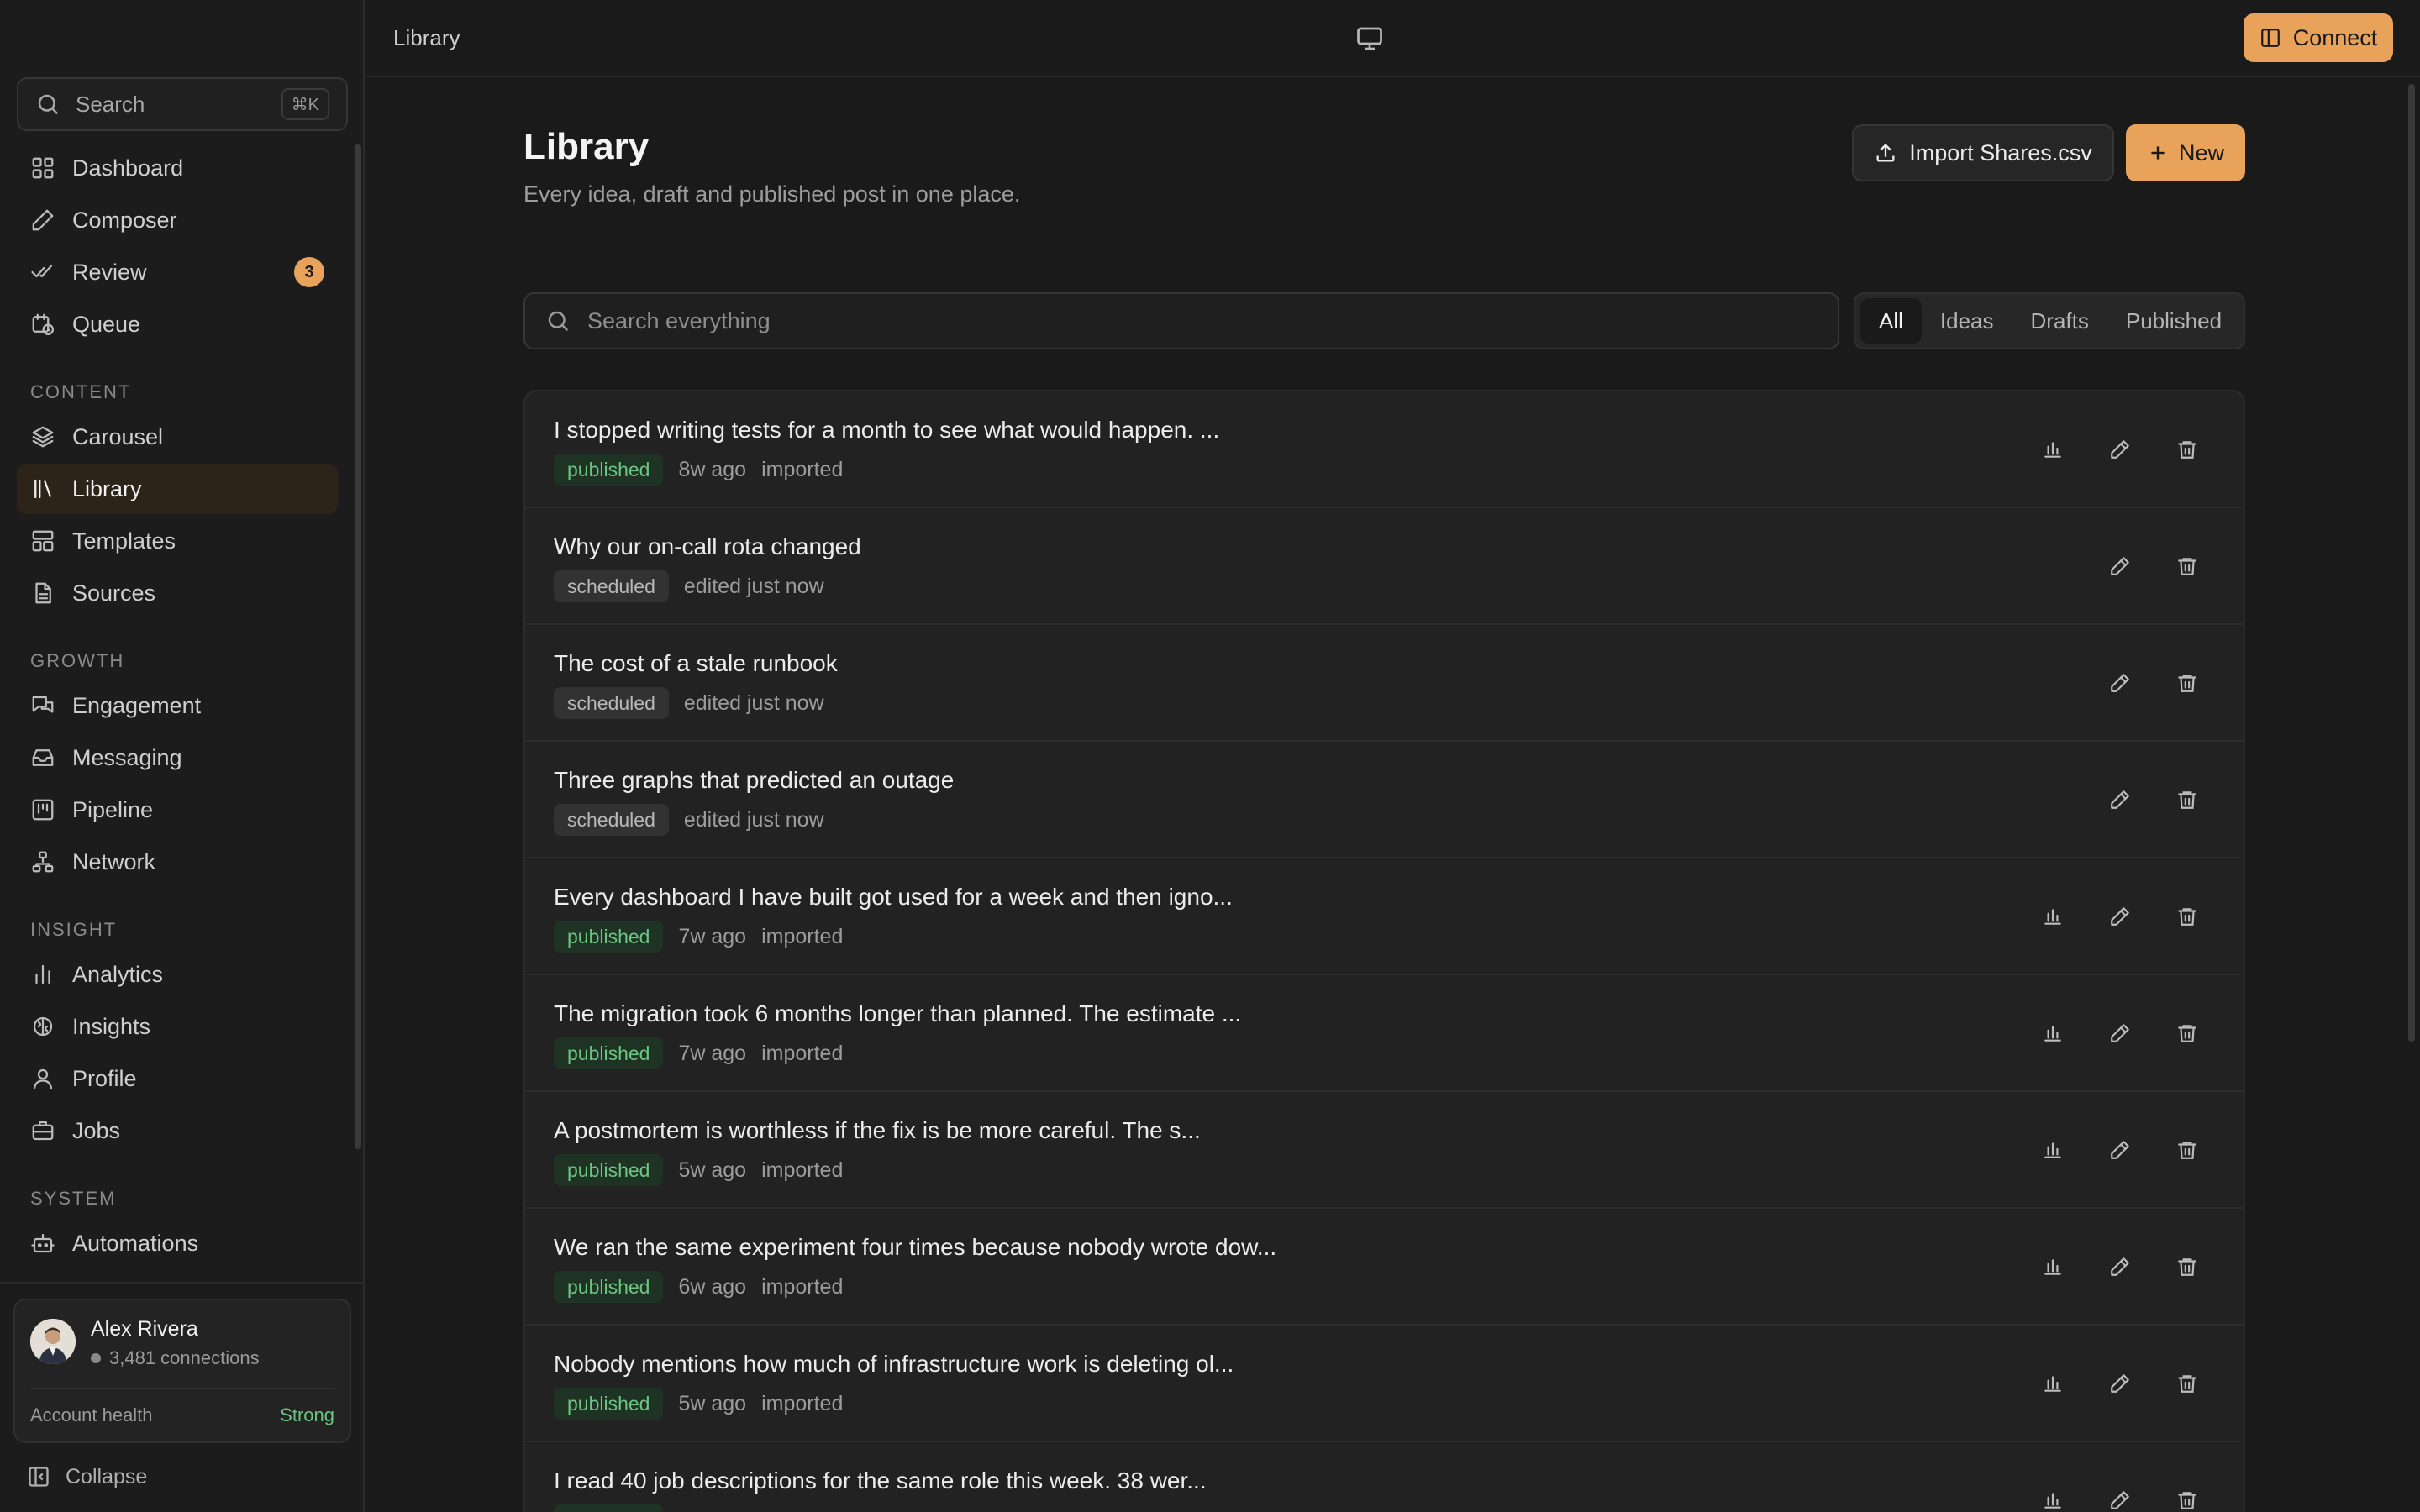 The width and height of the screenshot is (2420, 1512). Describe the element at coordinates (2411, 563) in the screenshot. I see `main-scrollbar` at that location.